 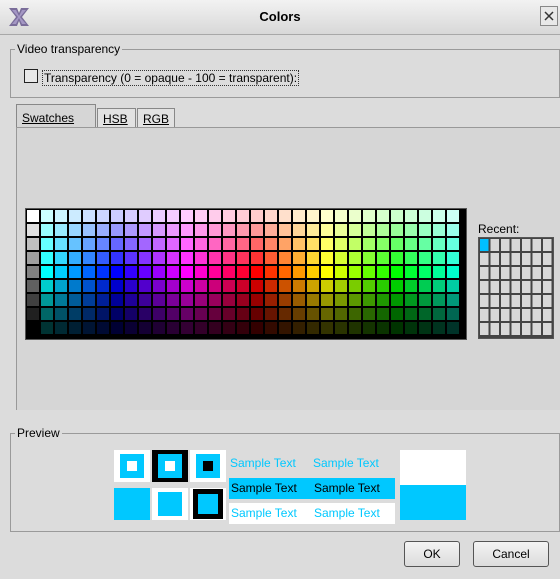 I want to click on ok-button: OK, so click(x=432, y=554).